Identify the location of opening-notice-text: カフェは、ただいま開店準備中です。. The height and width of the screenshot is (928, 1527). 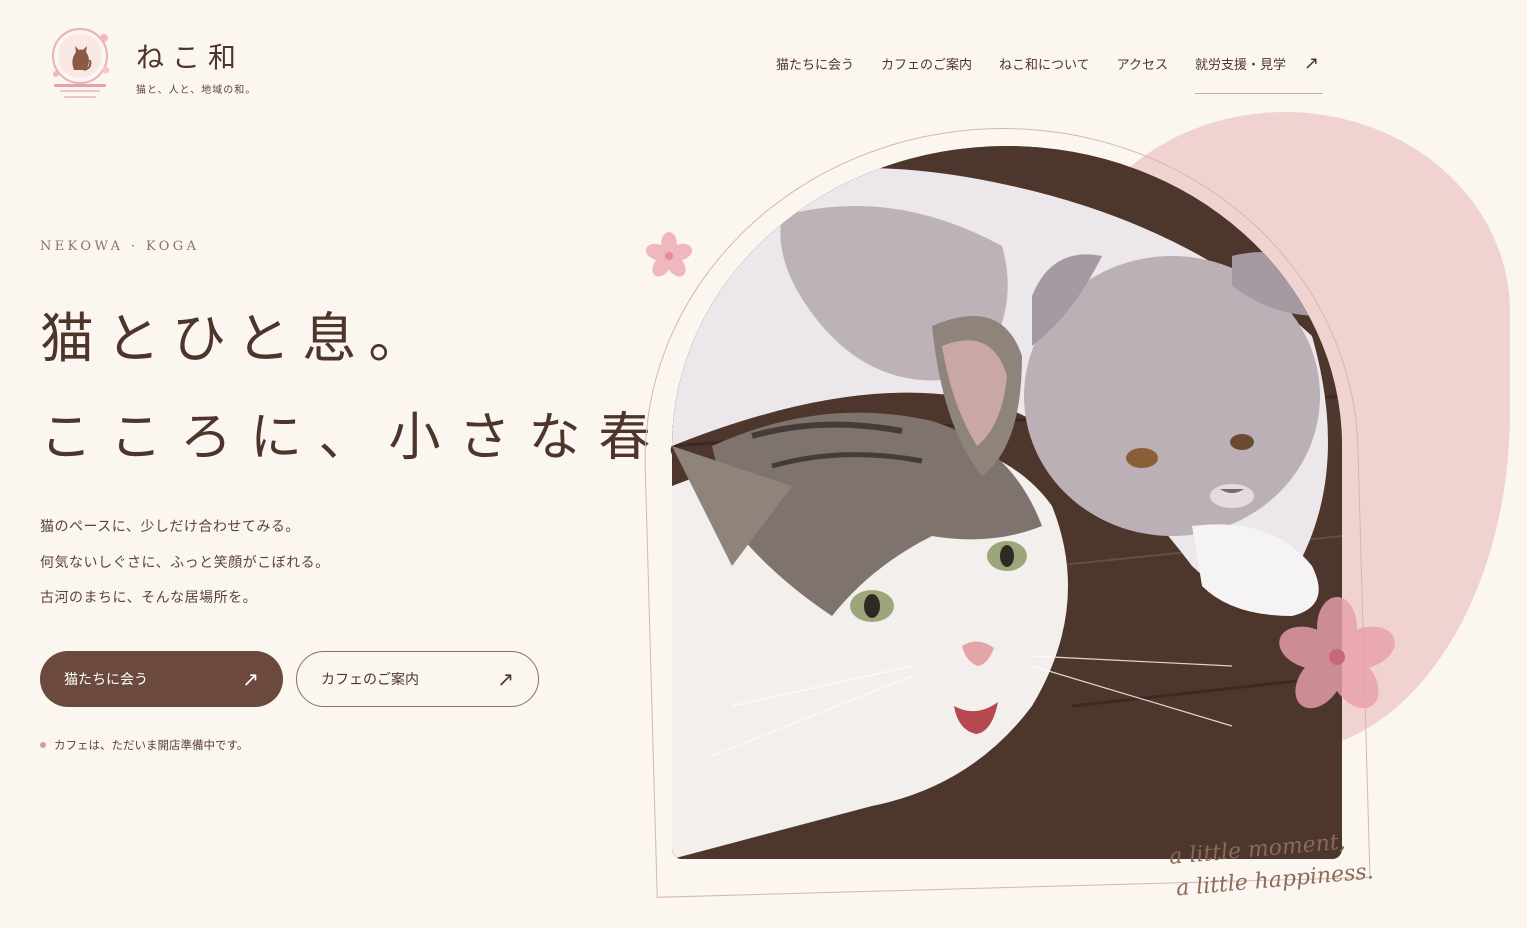
(151, 745).